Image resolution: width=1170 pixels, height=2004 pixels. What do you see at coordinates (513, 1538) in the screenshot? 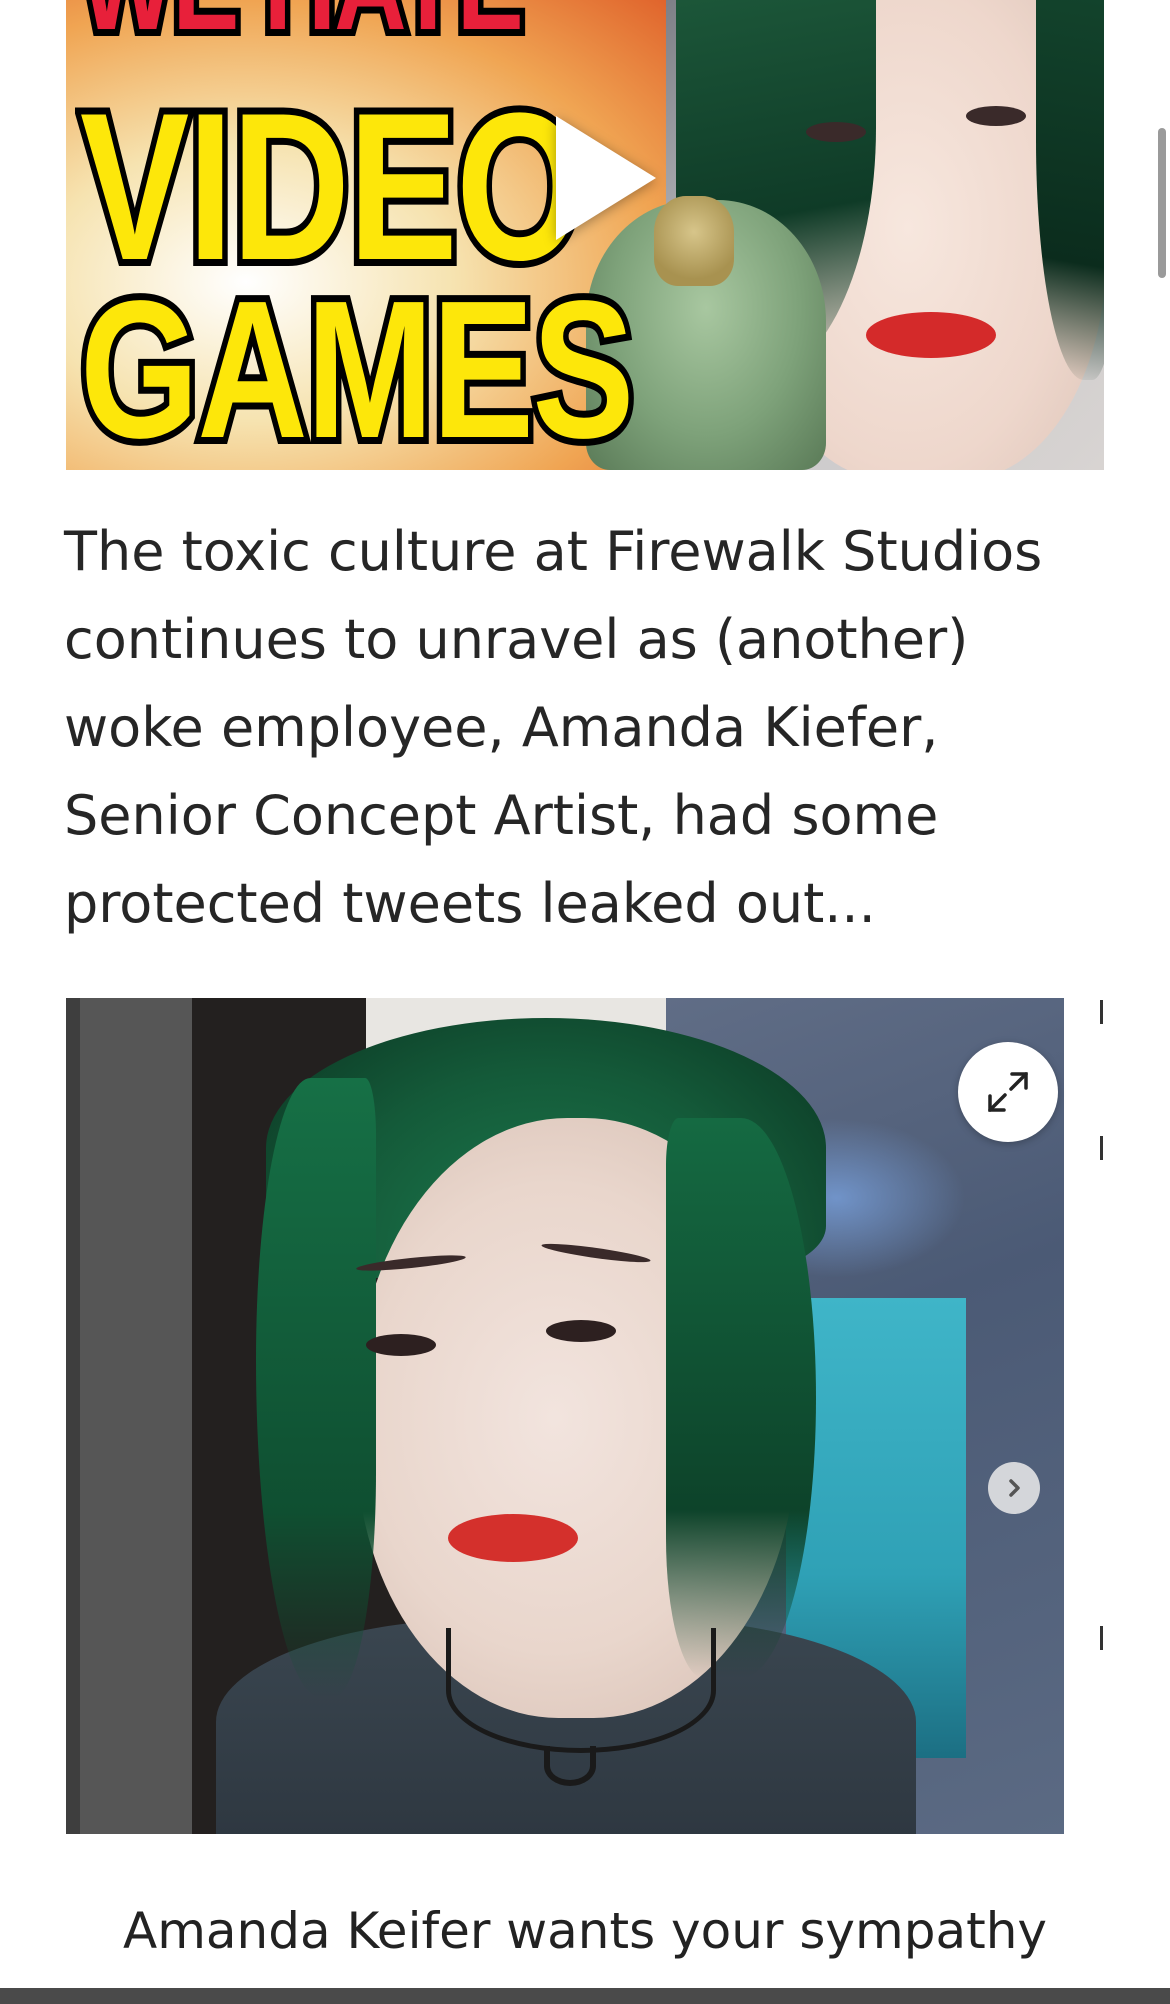
I see `photo-lips` at bounding box center [513, 1538].